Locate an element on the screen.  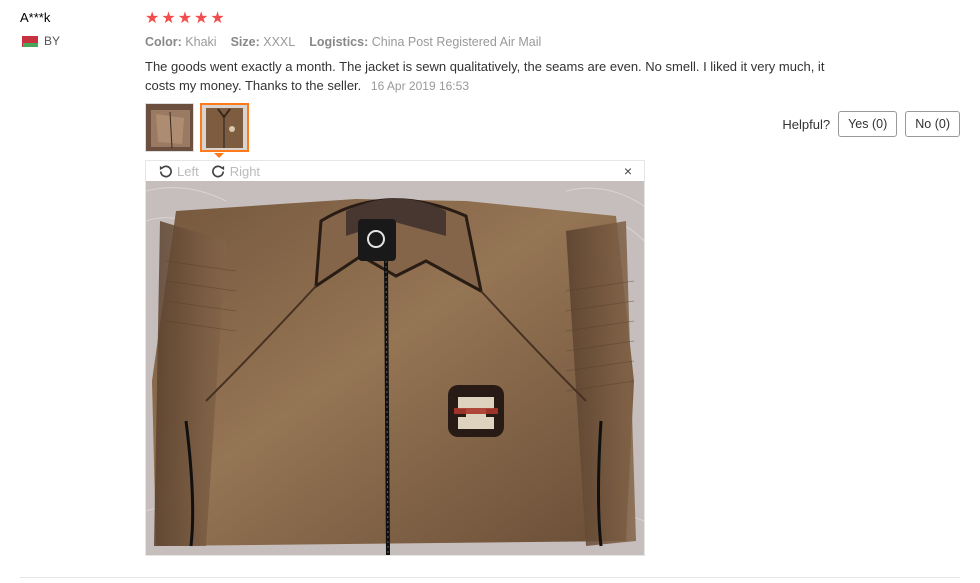
star-rating: ★ ★ ★ ★ ★ is located at coordinates (552, 19).